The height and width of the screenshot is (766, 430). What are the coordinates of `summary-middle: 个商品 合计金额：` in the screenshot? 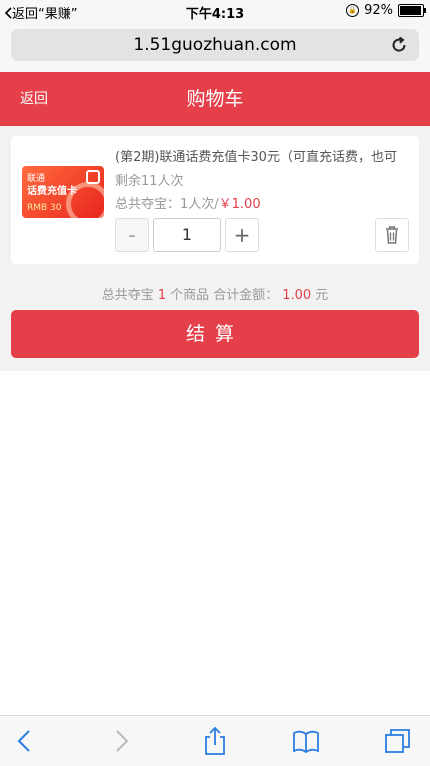 It's located at (224, 295).